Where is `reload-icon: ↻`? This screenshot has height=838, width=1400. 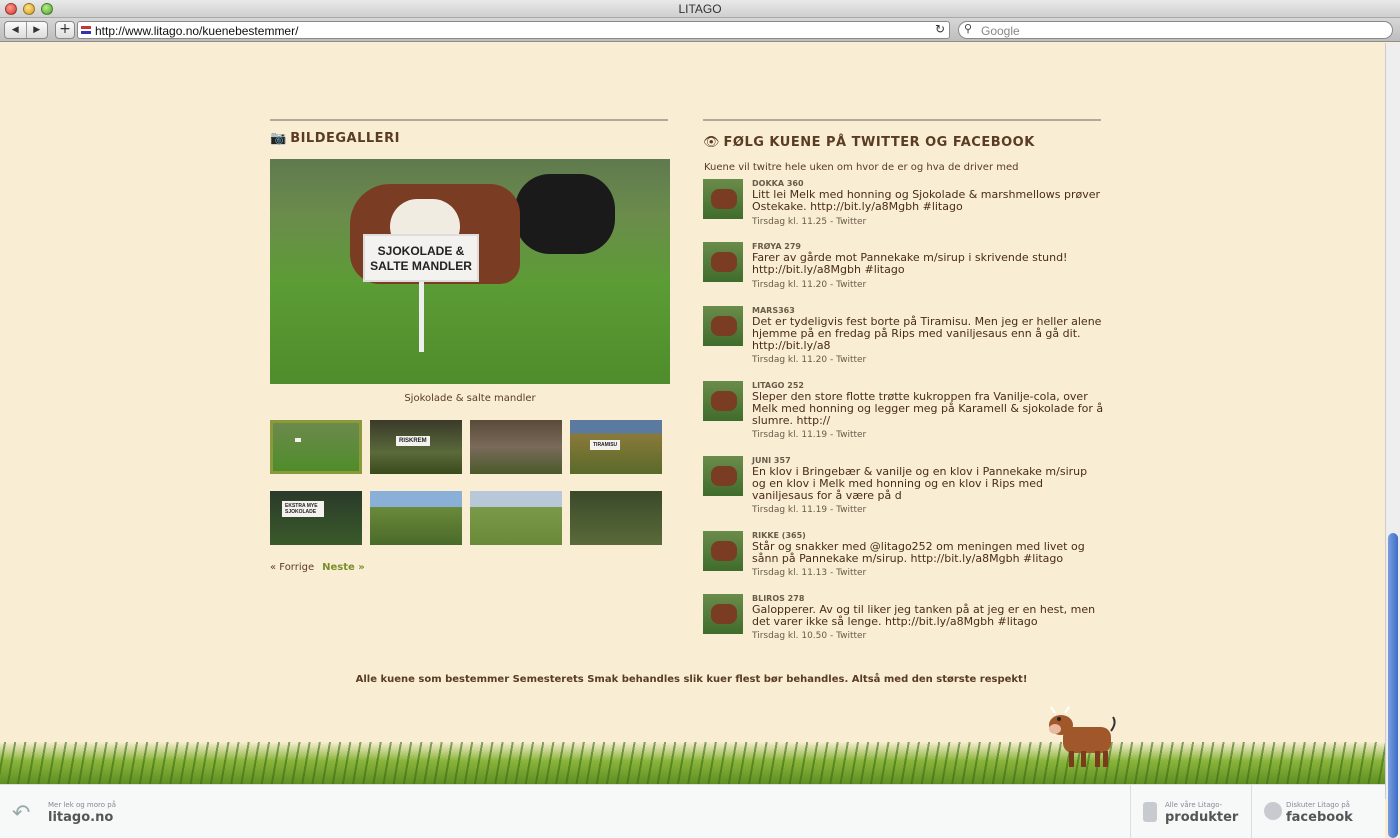 reload-icon: ↻ is located at coordinates (940, 29).